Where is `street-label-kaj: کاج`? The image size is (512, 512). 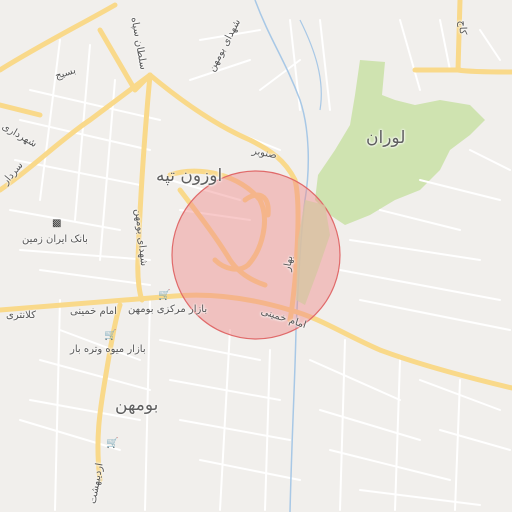 street-label-kaj: کاج is located at coordinates (462, 27).